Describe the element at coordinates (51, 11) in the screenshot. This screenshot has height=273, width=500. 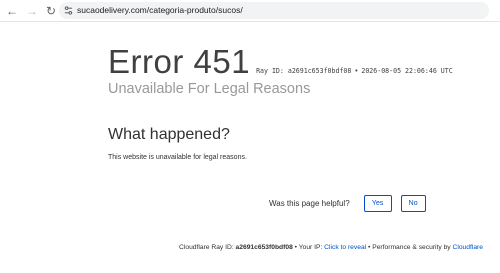
I see `reload-icon: ↻` at that location.